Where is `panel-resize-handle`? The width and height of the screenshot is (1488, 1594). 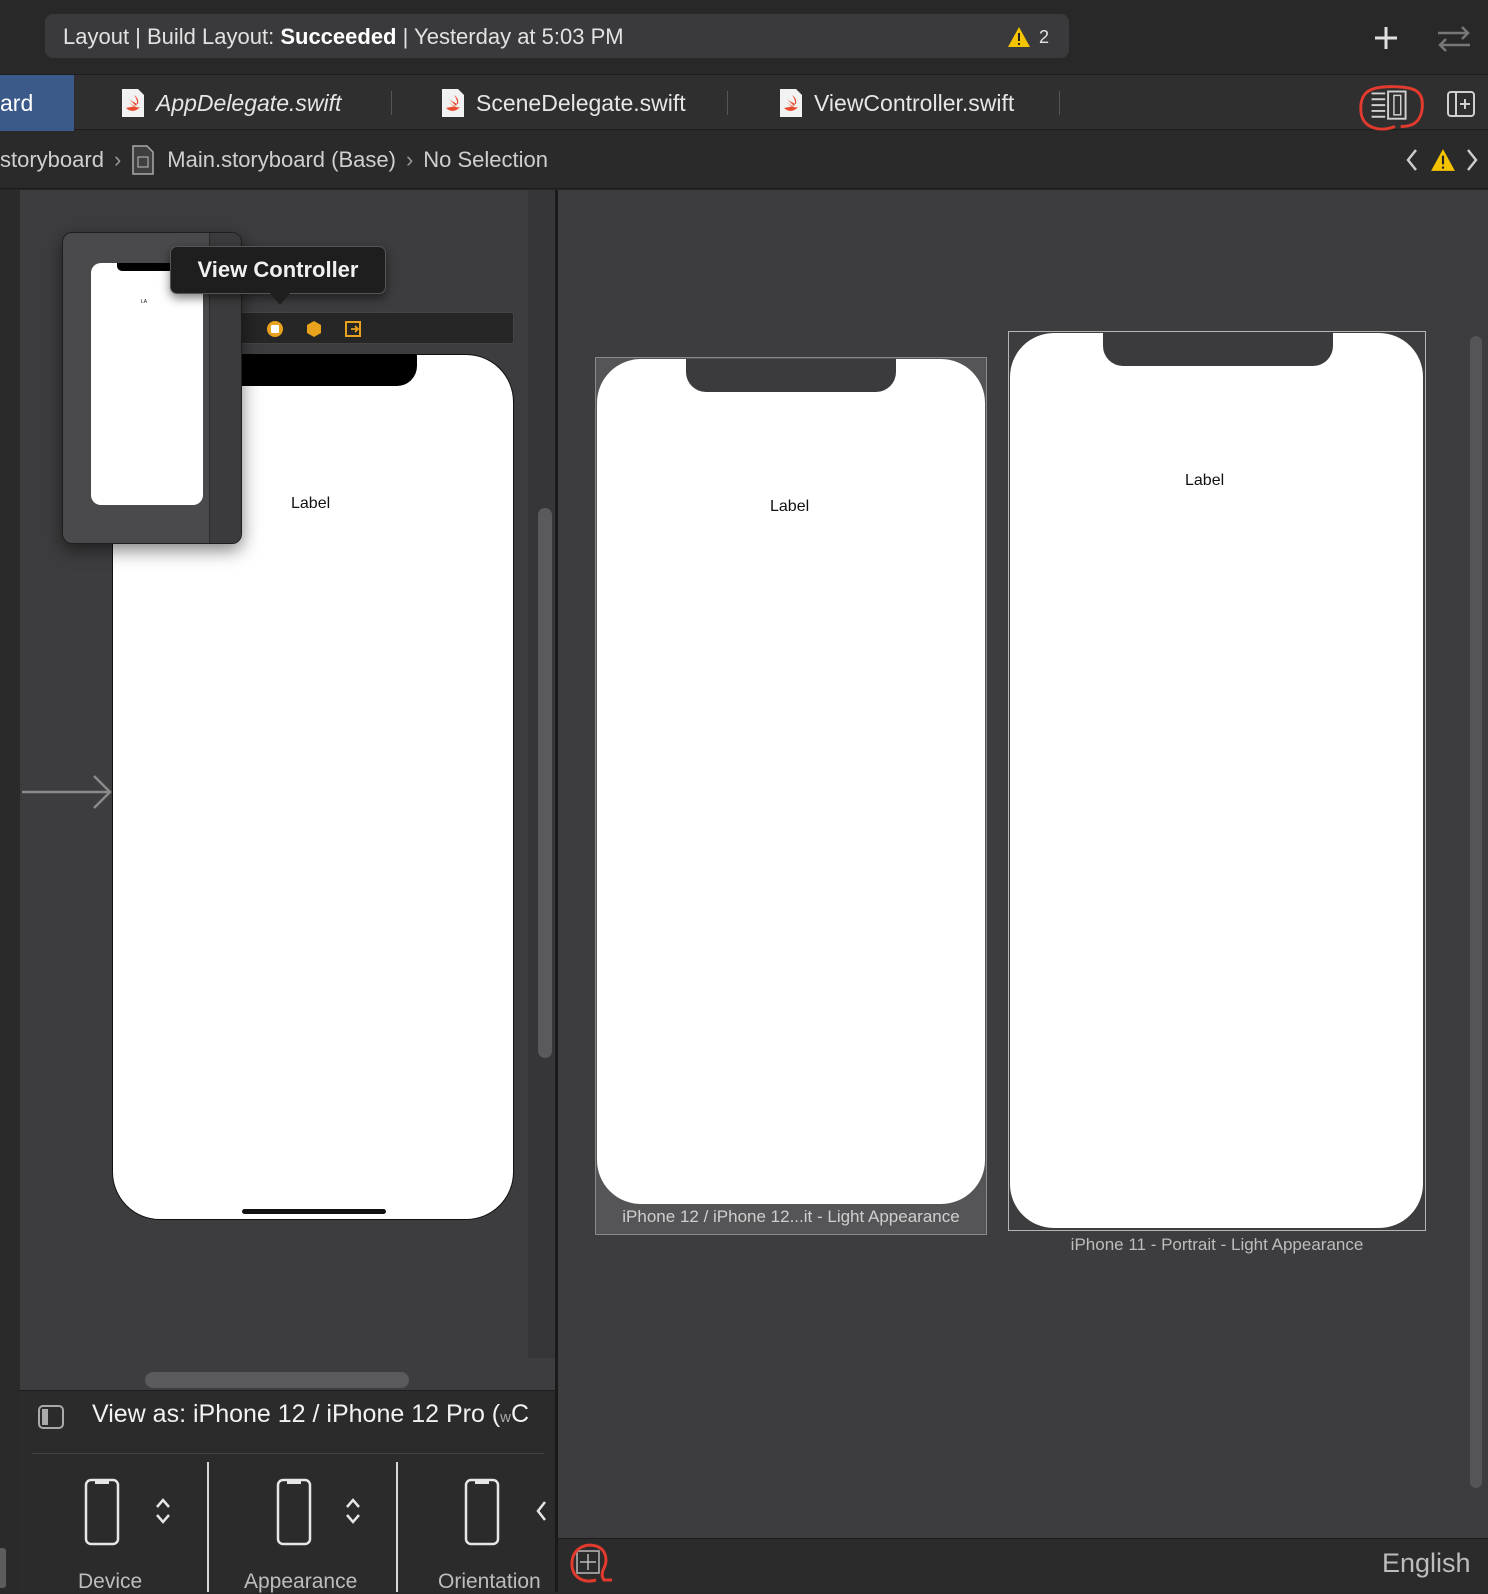
panel-resize-handle is located at coordinates (3, 1568).